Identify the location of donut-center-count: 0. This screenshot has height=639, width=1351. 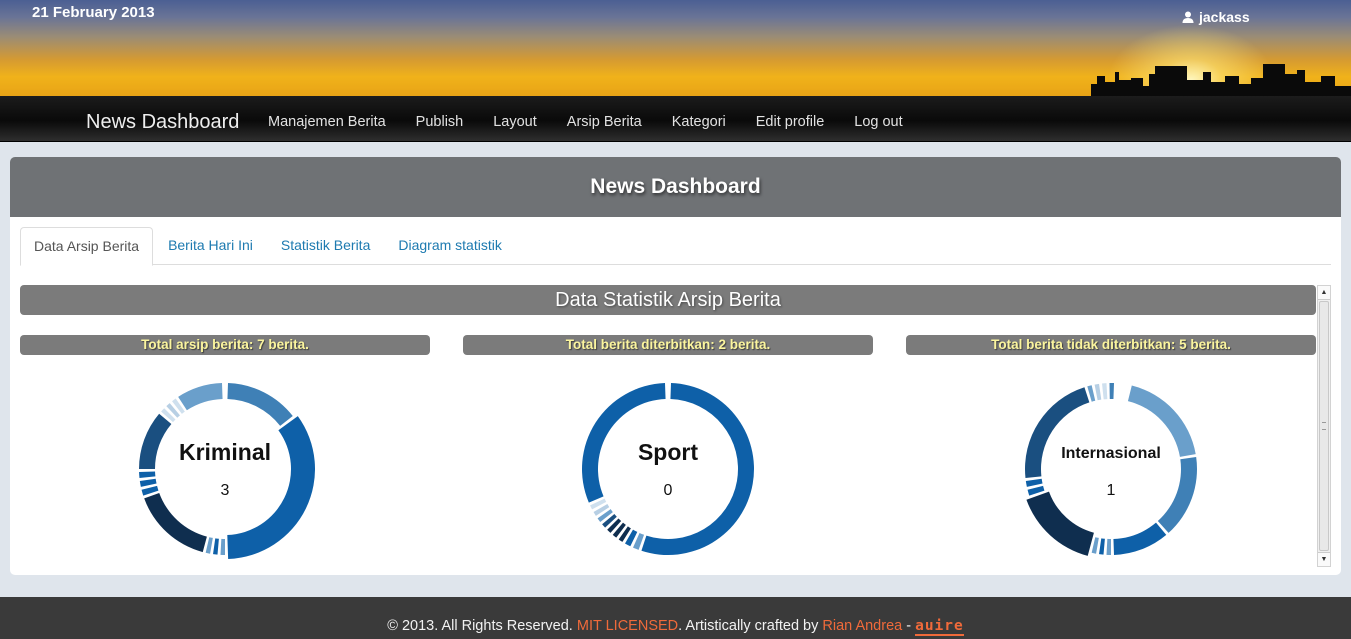
(668, 490).